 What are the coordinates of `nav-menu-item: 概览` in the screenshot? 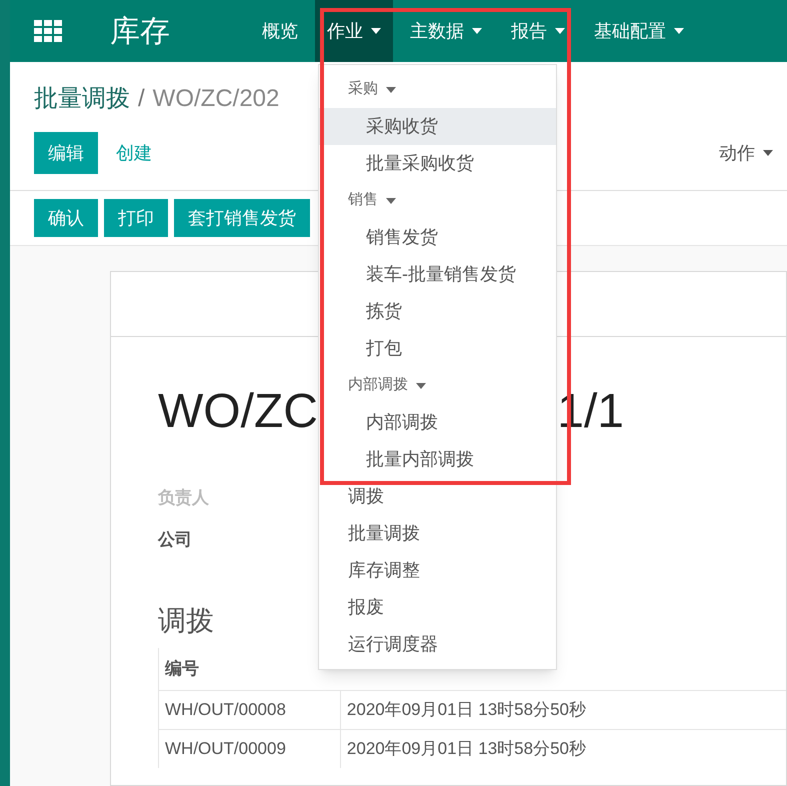 It's located at (280, 31).